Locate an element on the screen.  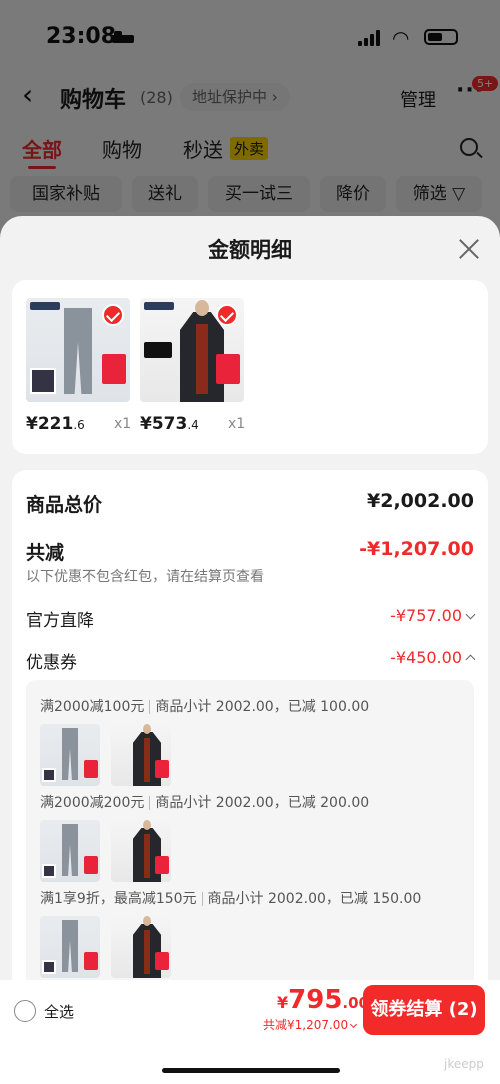
product-item: ¥221.6 x1 is located at coordinates (78, 366).